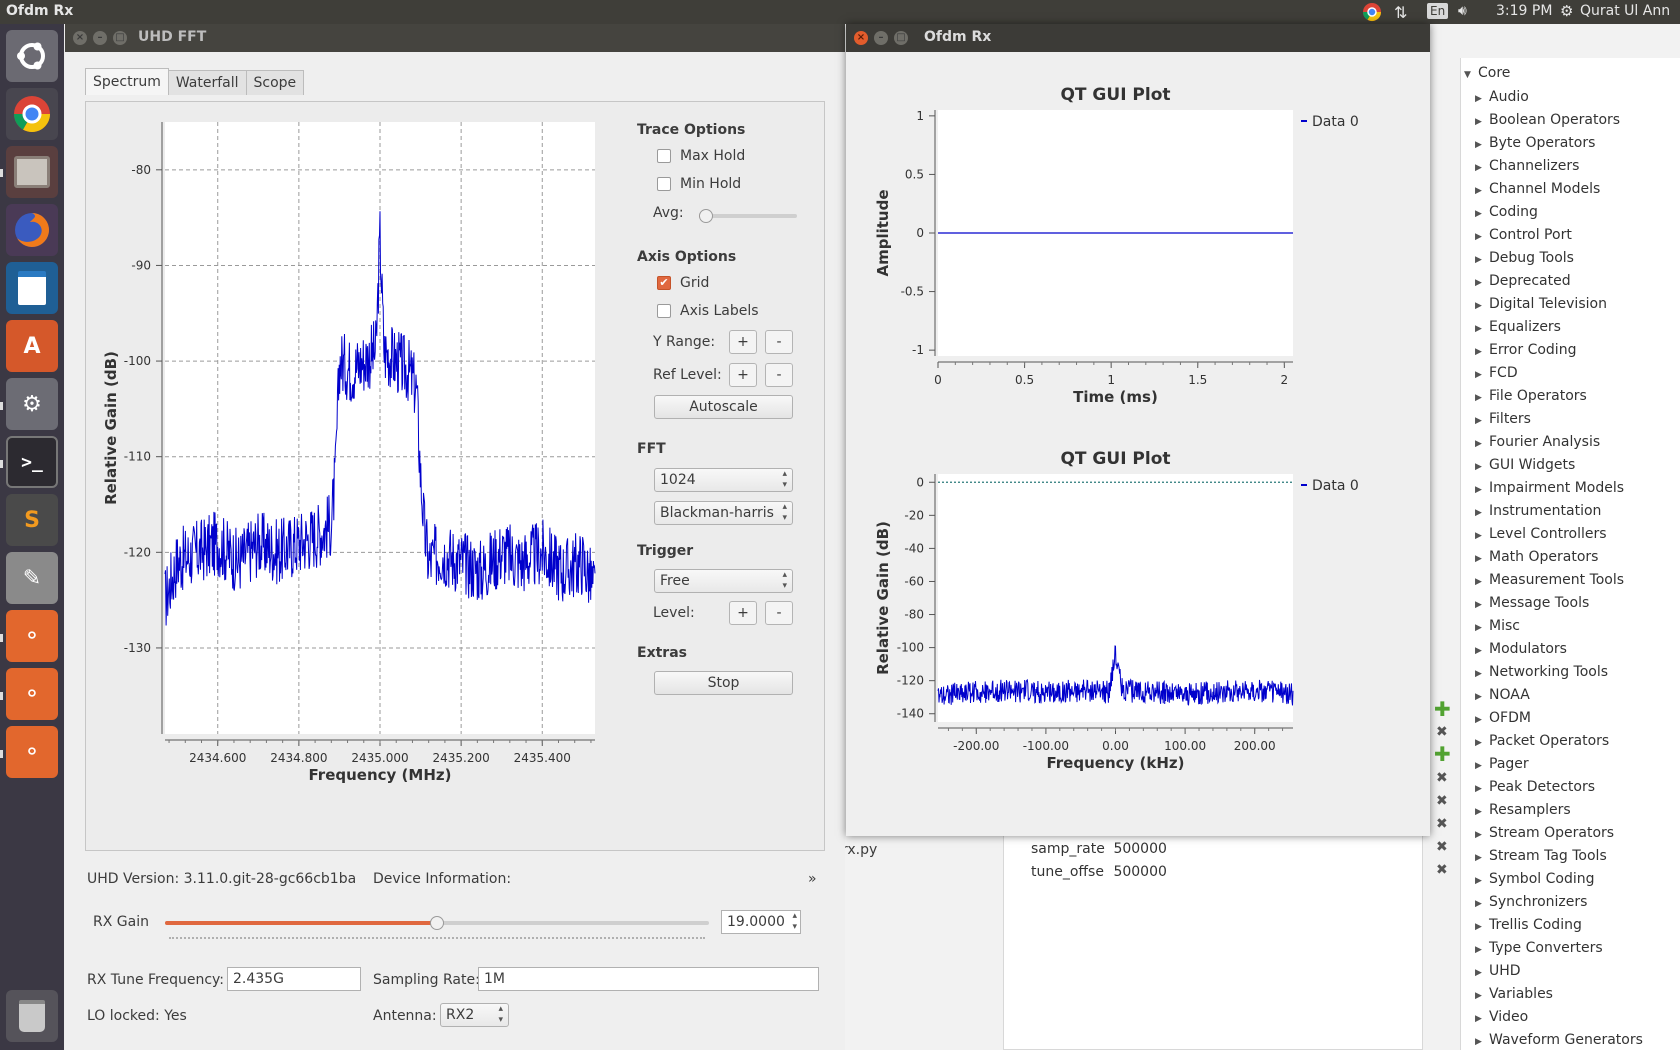 Image resolution: width=1680 pixels, height=1050 pixels. What do you see at coordinates (748, 216) in the screenshot?
I see `avg-slider` at bounding box center [748, 216].